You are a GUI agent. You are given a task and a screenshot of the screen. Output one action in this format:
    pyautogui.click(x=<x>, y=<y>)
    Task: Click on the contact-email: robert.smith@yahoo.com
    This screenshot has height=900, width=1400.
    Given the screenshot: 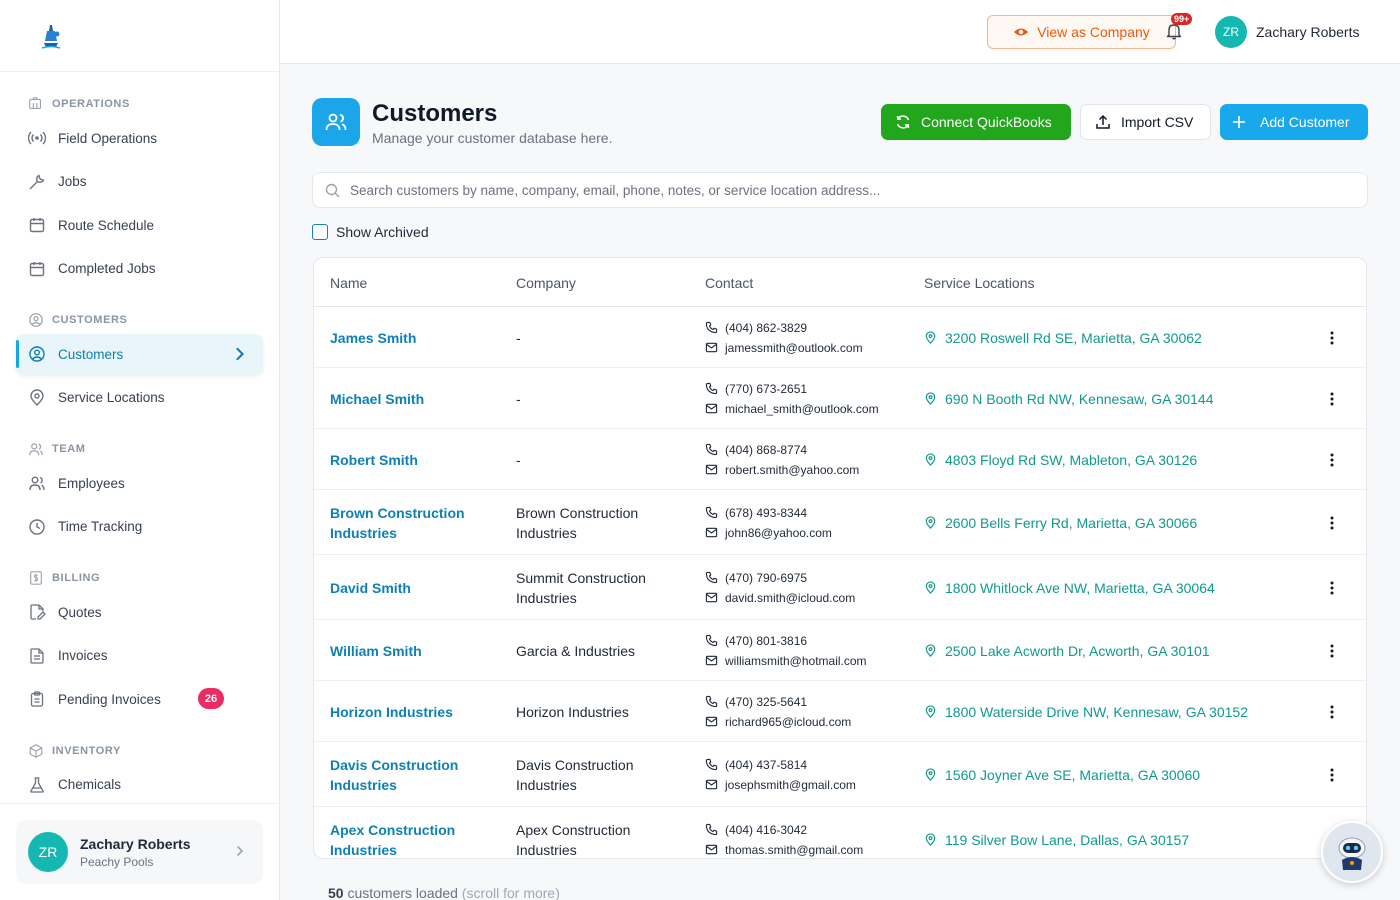 What is the action you would take?
    pyautogui.click(x=782, y=470)
    